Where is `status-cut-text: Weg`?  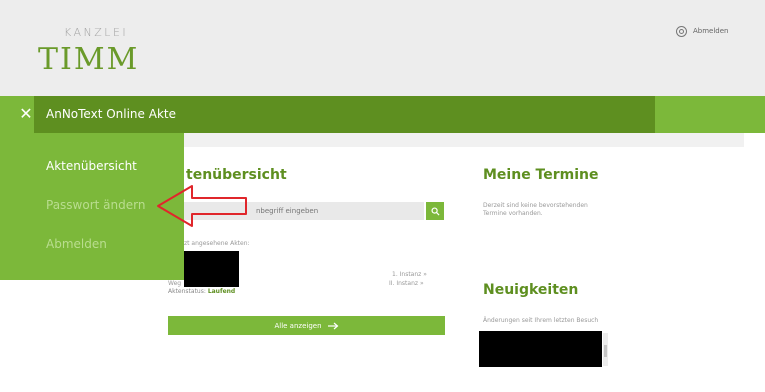 status-cut-text: Weg is located at coordinates (175, 283).